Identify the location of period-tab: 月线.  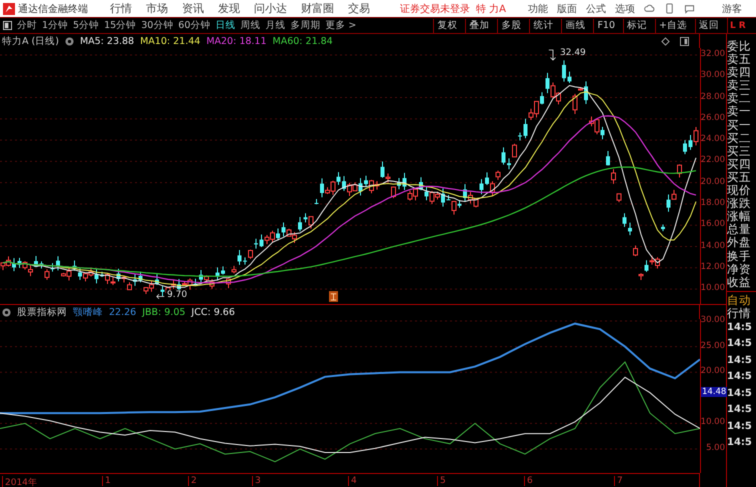
(275, 25).